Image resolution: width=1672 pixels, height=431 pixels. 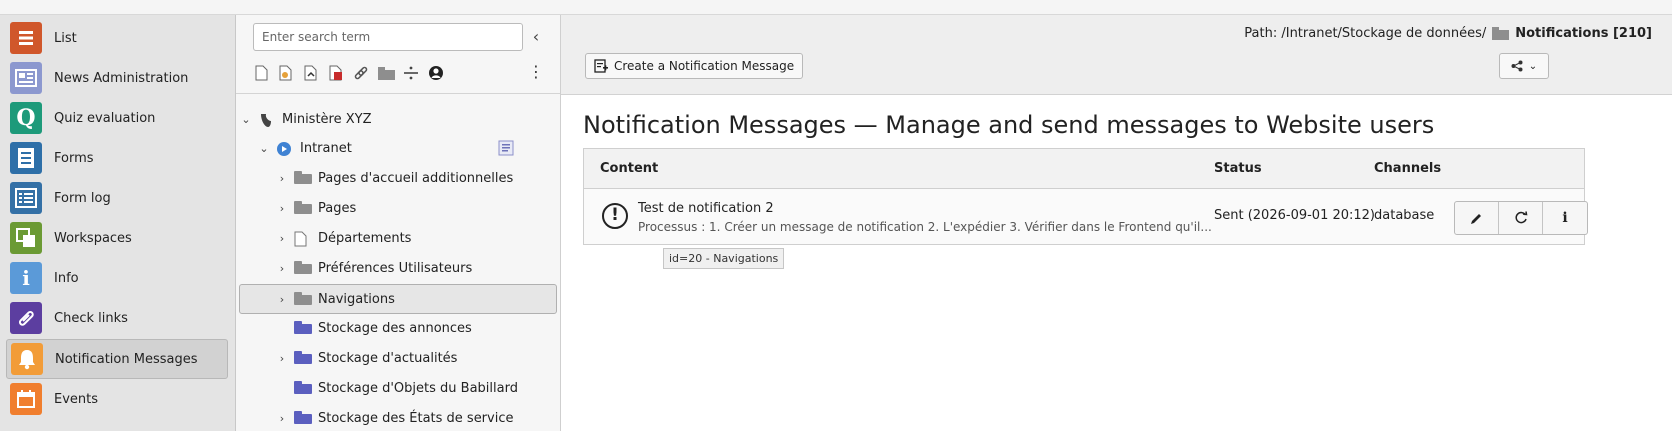 I want to click on tree-node-stockage-etats: › Stockage des États de service, so click(x=394, y=417).